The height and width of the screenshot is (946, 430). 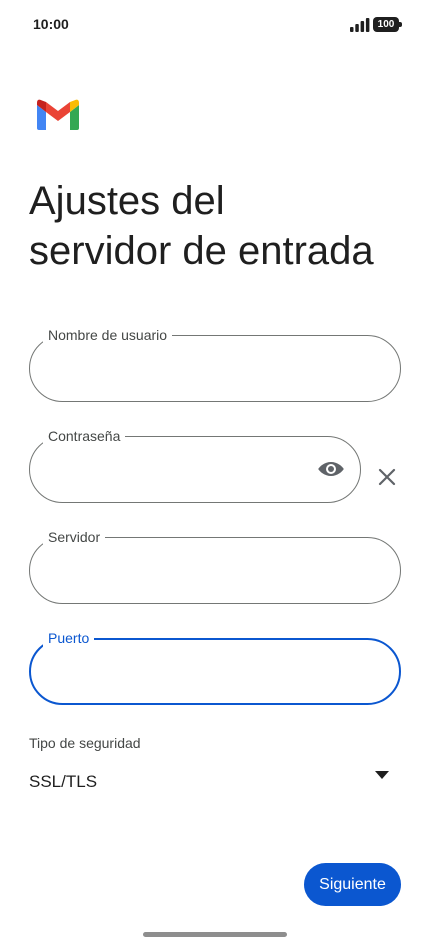 What do you see at coordinates (215, 934) in the screenshot?
I see `home-indicator` at bounding box center [215, 934].